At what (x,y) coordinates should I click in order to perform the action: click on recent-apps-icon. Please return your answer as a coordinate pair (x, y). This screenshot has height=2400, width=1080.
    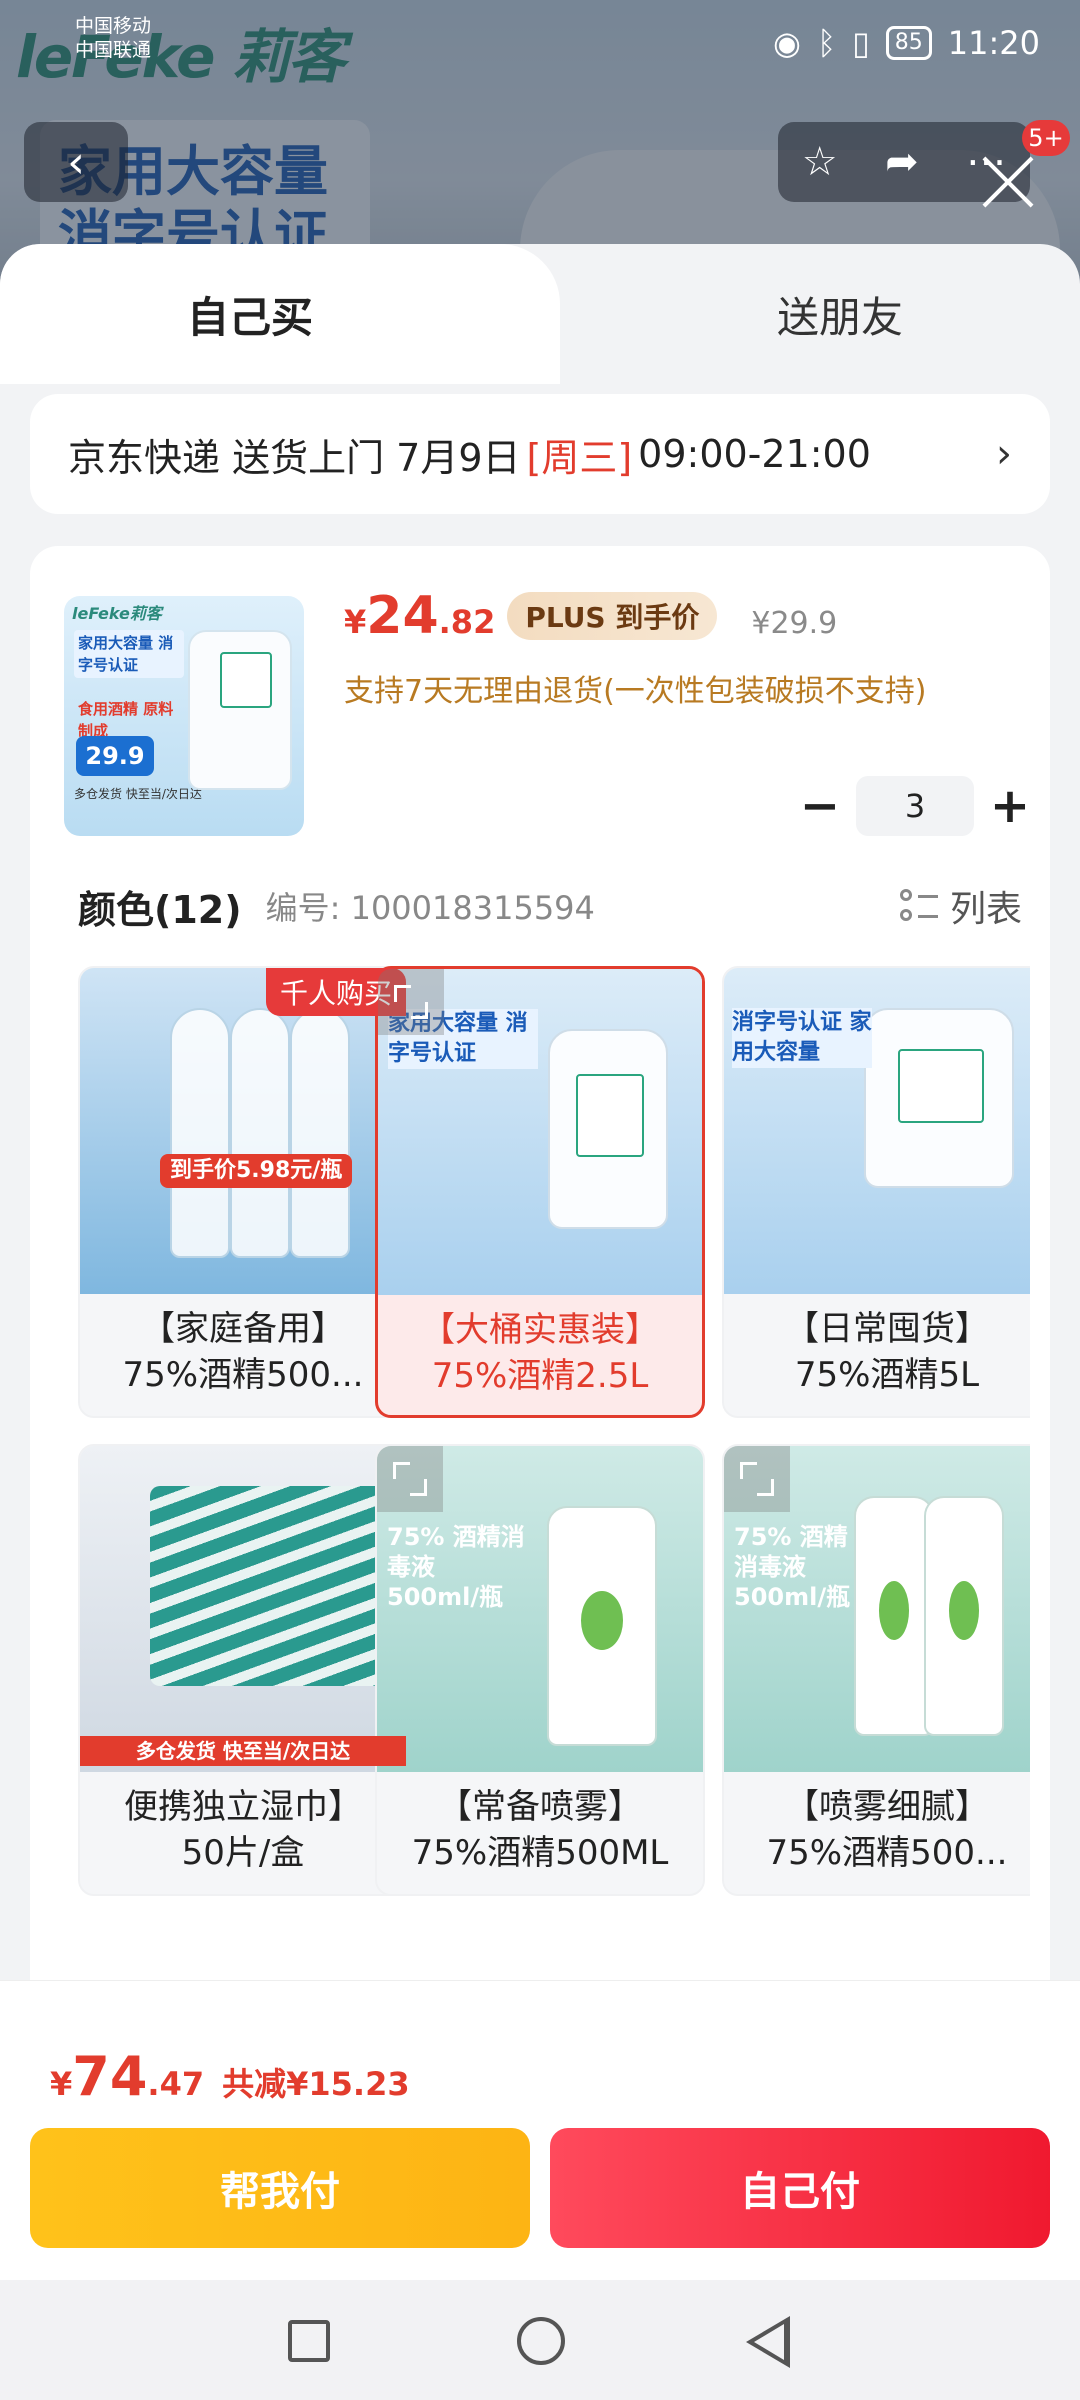
    Looking at the image, I should click on (309, 2341).